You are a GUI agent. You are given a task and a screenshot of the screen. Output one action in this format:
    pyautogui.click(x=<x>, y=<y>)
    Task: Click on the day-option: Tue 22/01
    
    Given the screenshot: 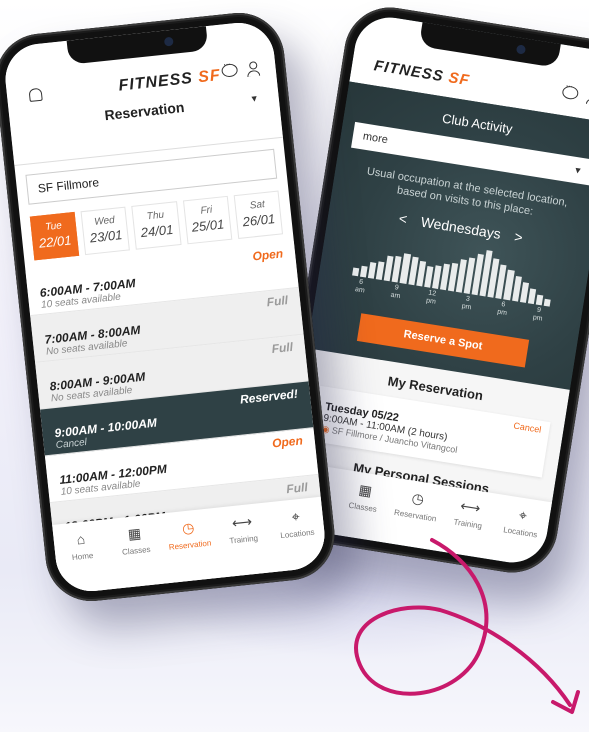 What is the action you would take?
    pyautogui.click(x=54, y=236)
    